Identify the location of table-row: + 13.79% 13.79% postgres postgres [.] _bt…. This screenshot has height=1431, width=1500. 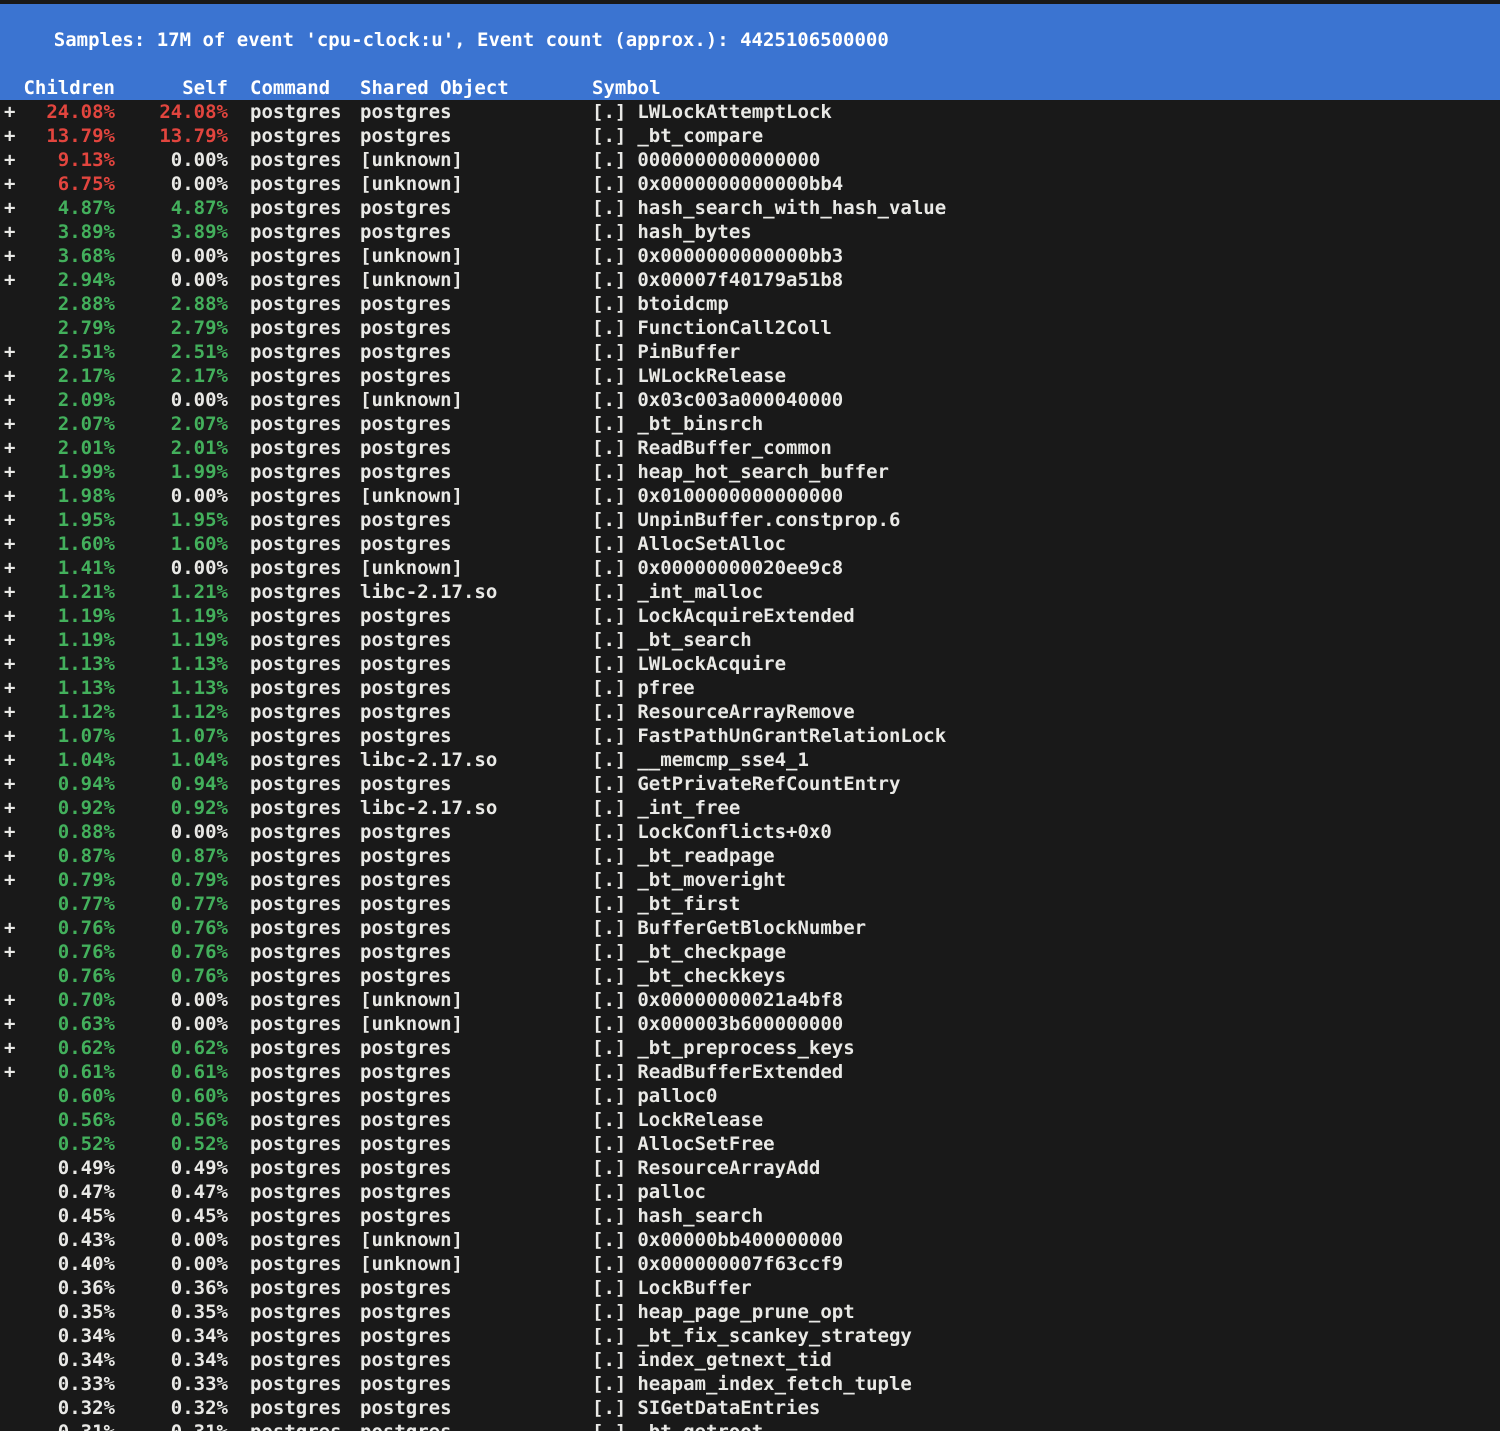
(750, 136).